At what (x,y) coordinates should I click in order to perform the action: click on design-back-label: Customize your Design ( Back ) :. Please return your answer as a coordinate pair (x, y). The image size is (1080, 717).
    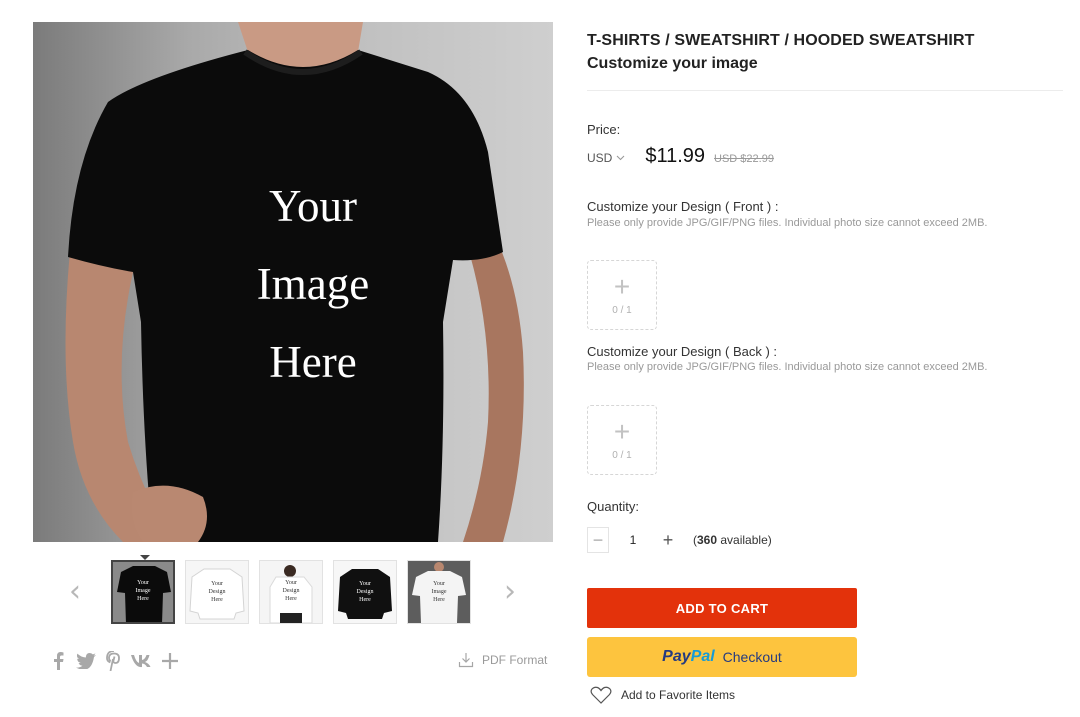
    Looking at the image, I should click on (682, 351).